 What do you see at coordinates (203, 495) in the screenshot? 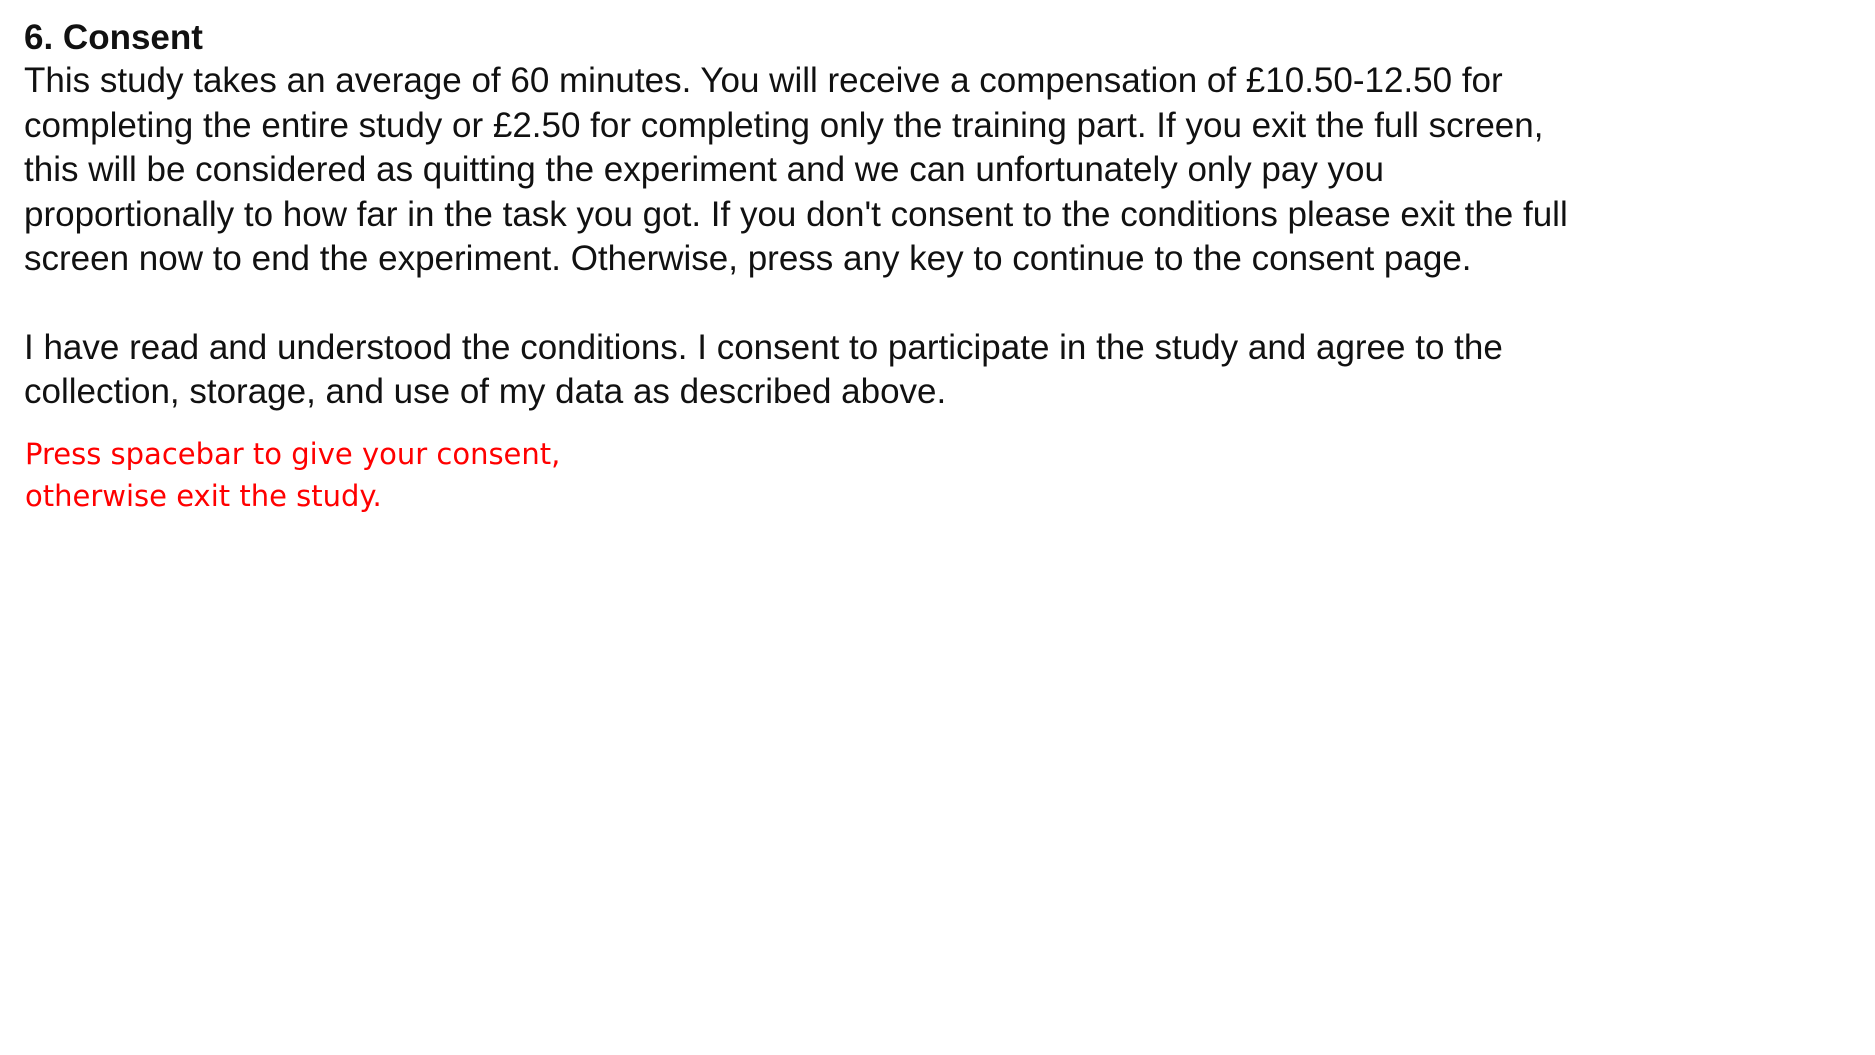
I see `instruction-line-2: otherwise exit the study.` at bounding box center [203, 495].